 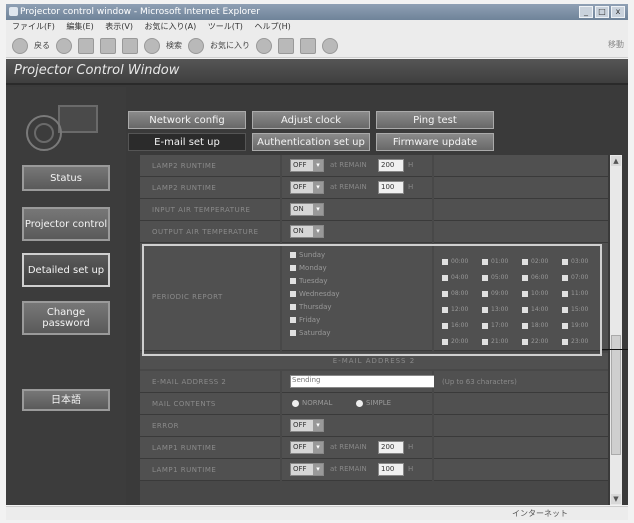 I want to click on tab-adjust-clock: Adjust clock, so click(x=311, y=120).